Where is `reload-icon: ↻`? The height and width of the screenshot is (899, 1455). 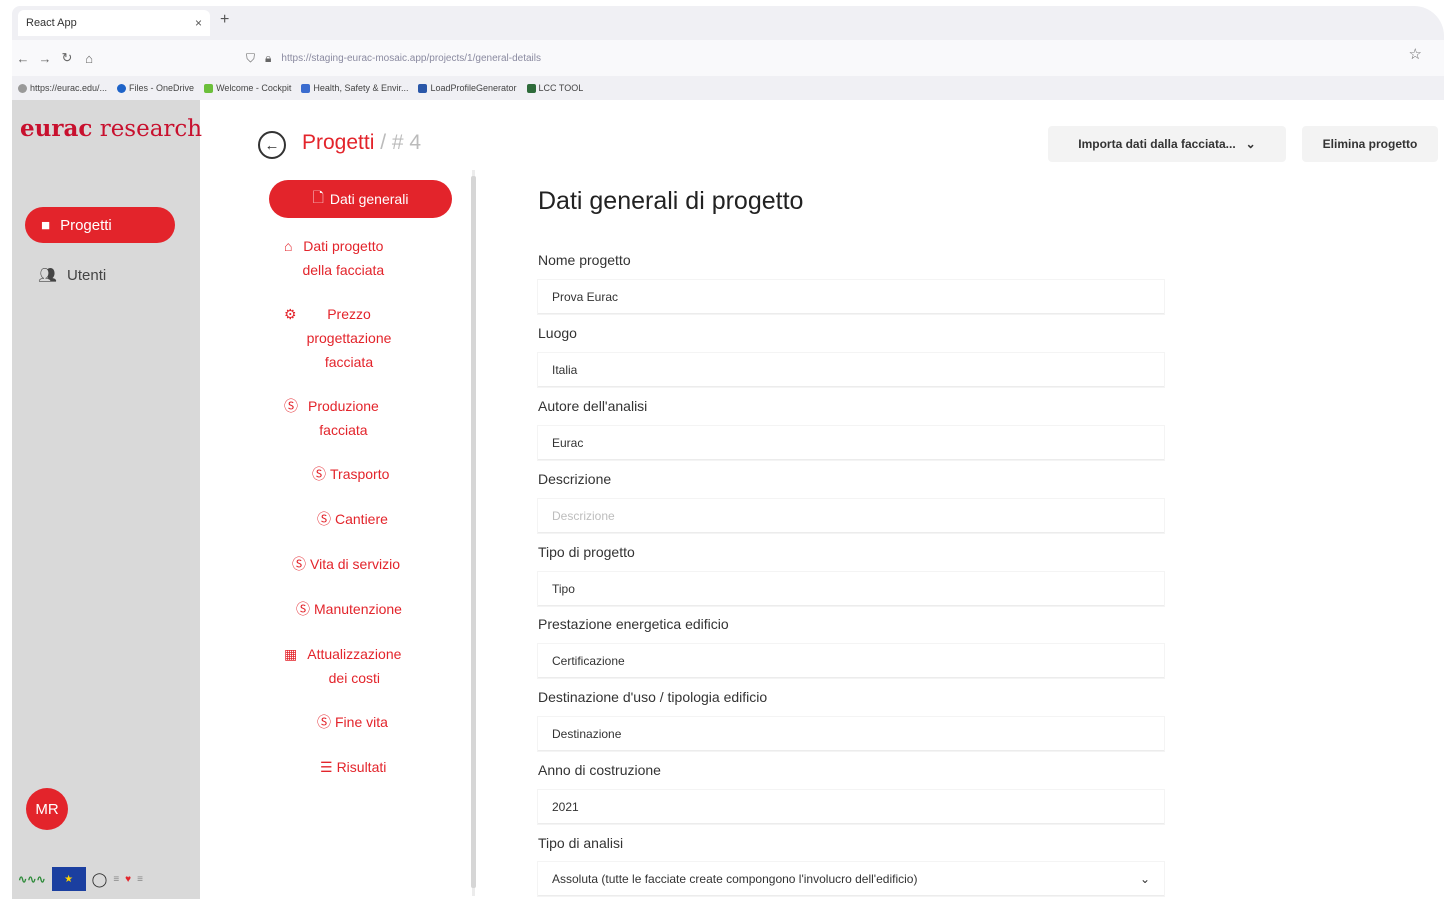 reload-icon: ↻ is located at coordinates (67, 58).